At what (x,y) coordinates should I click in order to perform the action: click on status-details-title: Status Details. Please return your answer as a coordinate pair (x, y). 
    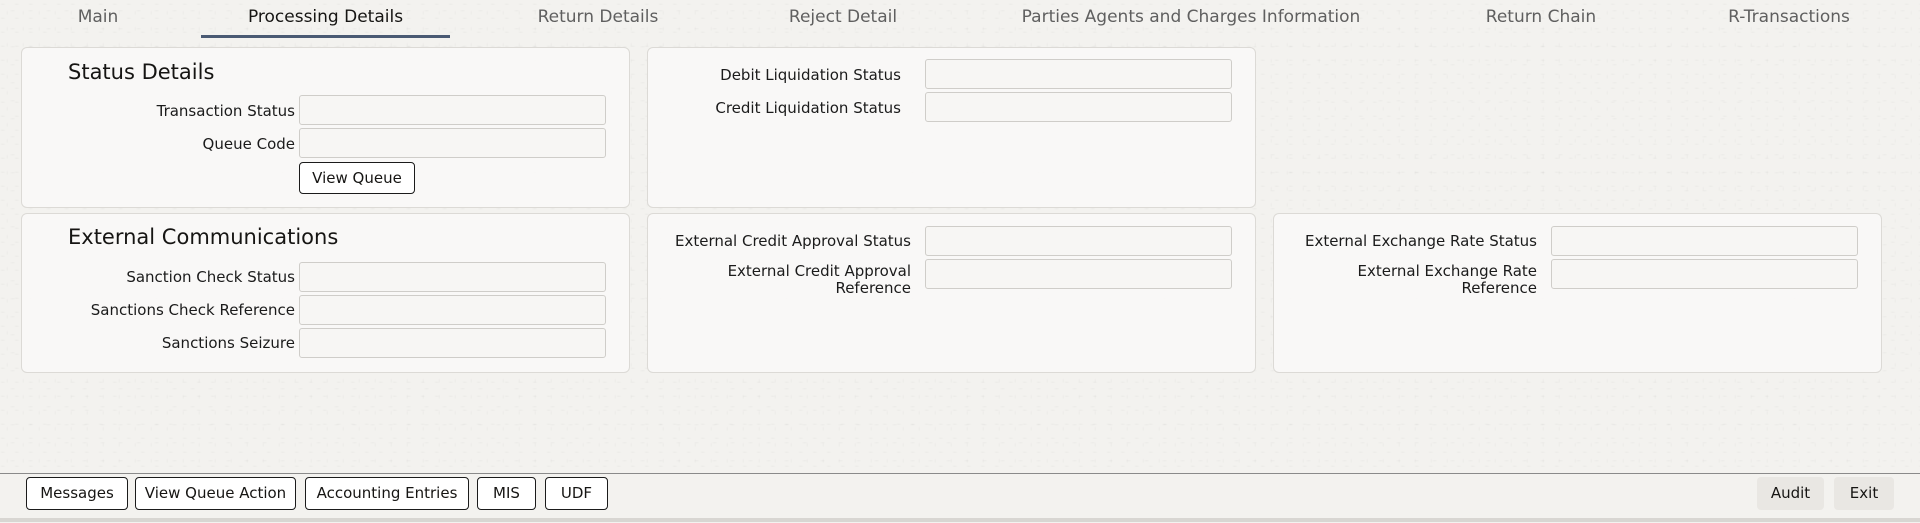
    Looking at the image, I should click on (141, 72).